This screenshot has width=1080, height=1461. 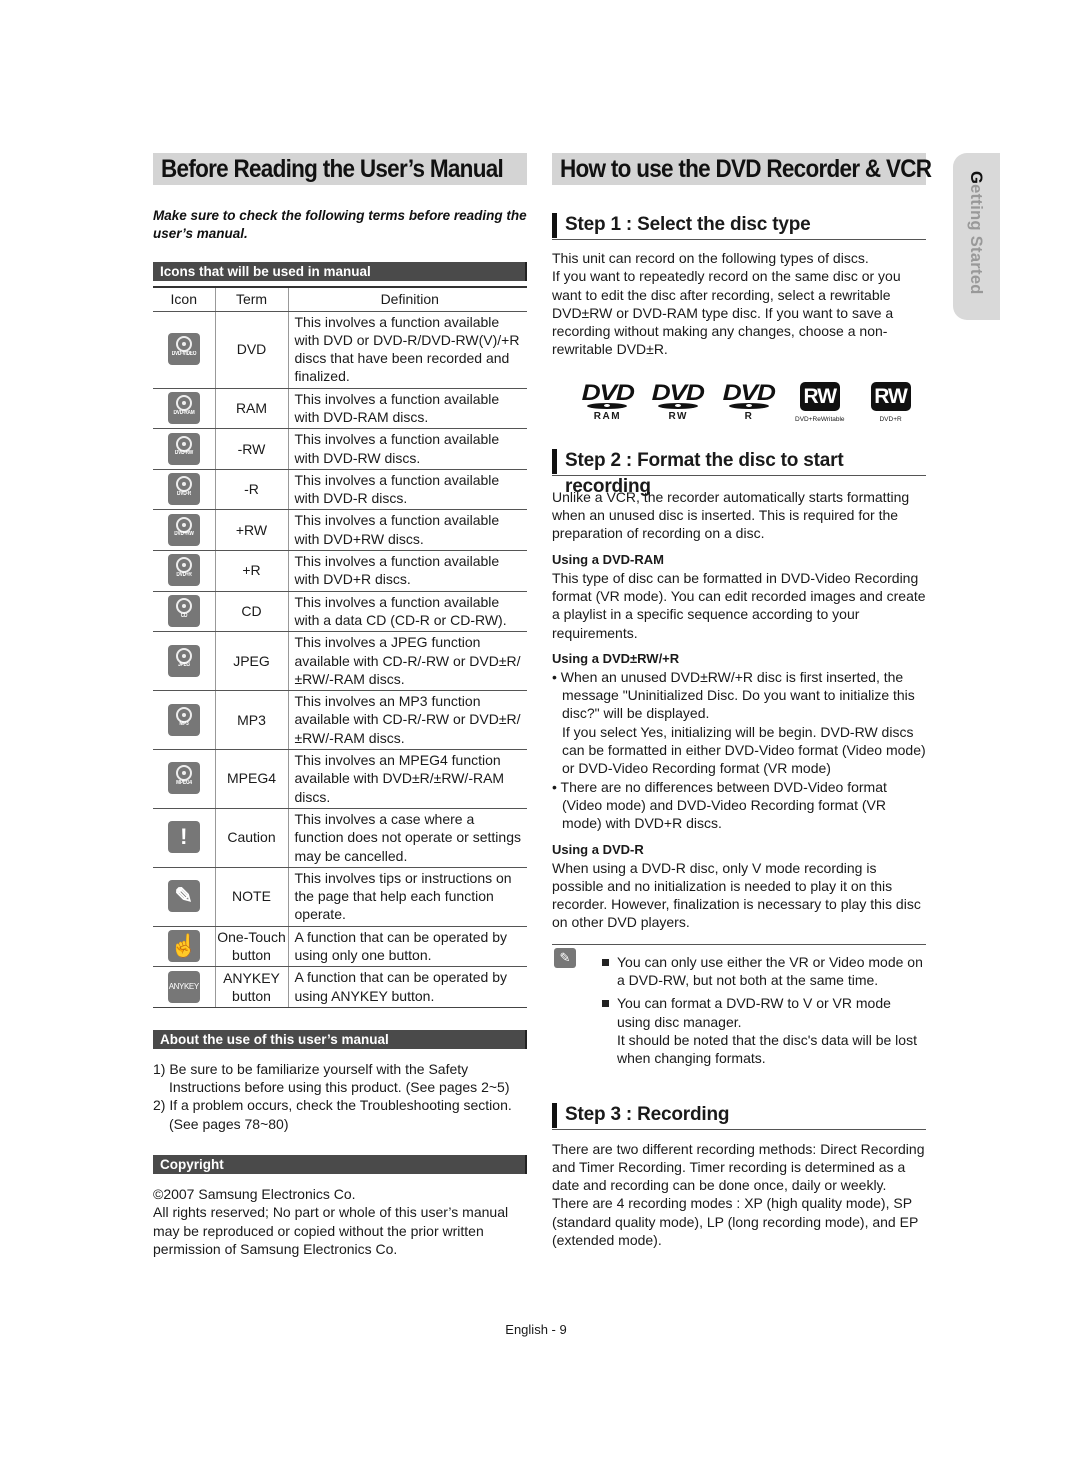 What do you see at coordinates (184, 724) in the screenshot?
I see `icon-label: MP3` at bounding box center [184, 724].